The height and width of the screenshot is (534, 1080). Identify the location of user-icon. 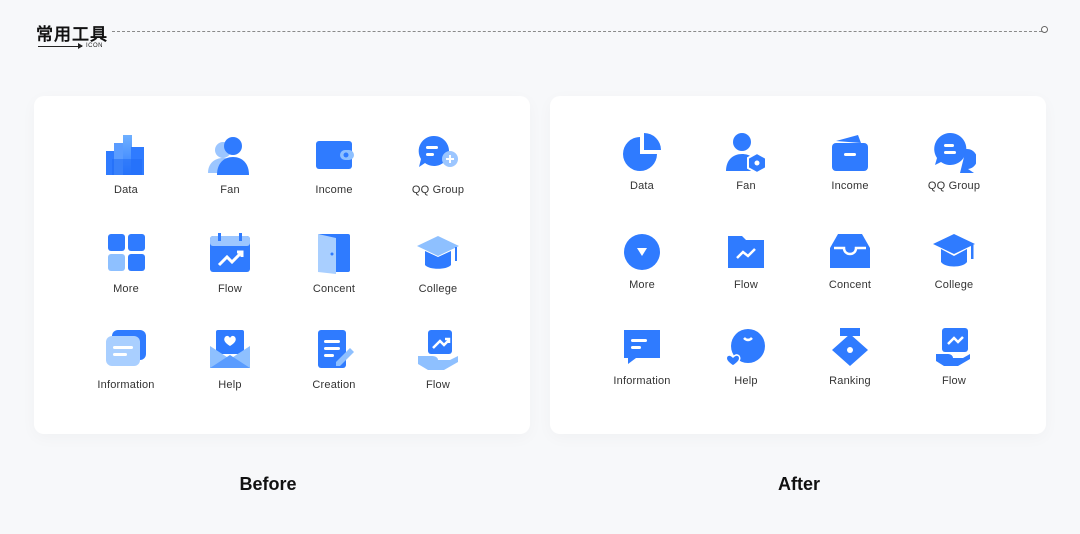
(230, 155).